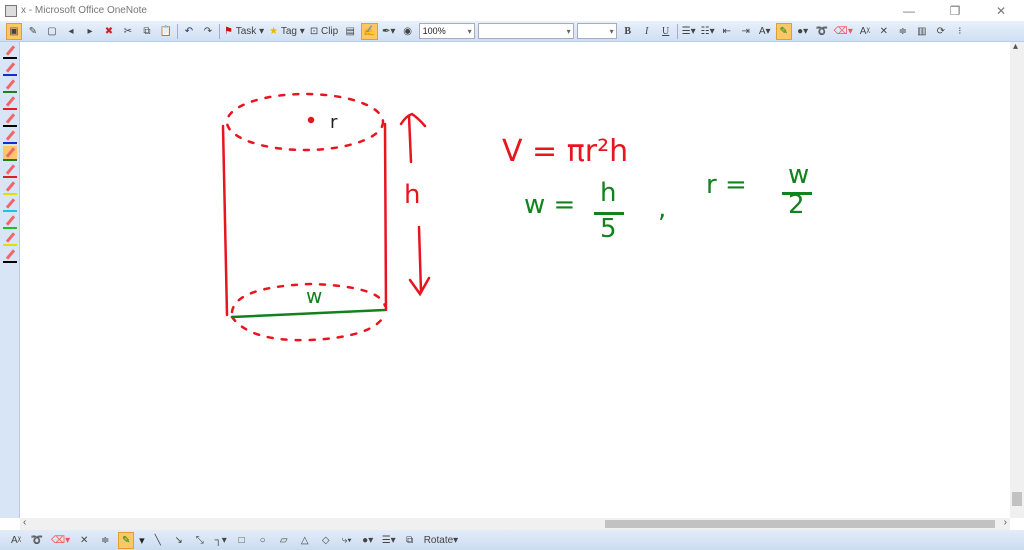 Image resolution: width=1024 pixels, height=550 pixels. I want to click on research-icon: ⟳, so click(941, 31).